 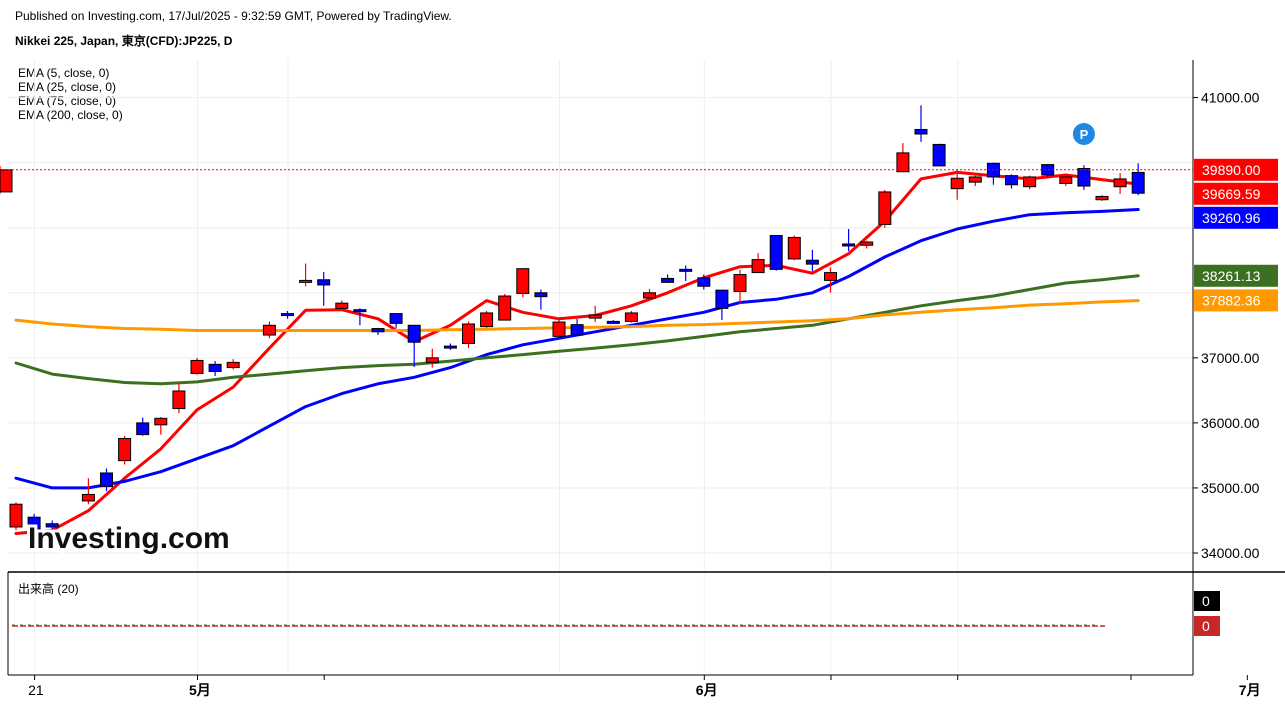 What do you see at coordinates (1230, 423) in the screenshot?
I see `y-tick-label: 36000.00` at bounding box center [1230, 423].